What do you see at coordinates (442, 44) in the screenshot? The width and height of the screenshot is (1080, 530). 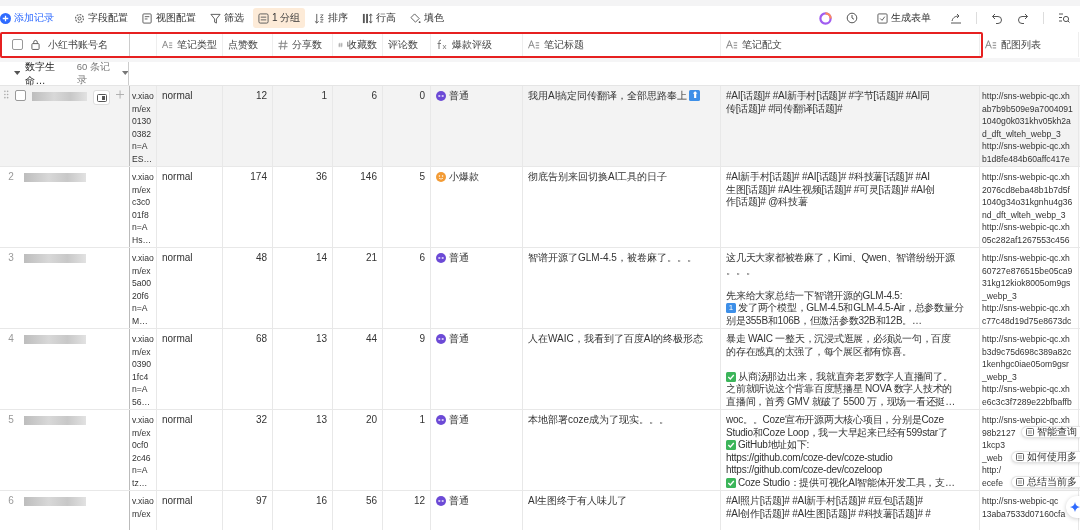 I see `formula-icon` at bounding box center [442, 44].